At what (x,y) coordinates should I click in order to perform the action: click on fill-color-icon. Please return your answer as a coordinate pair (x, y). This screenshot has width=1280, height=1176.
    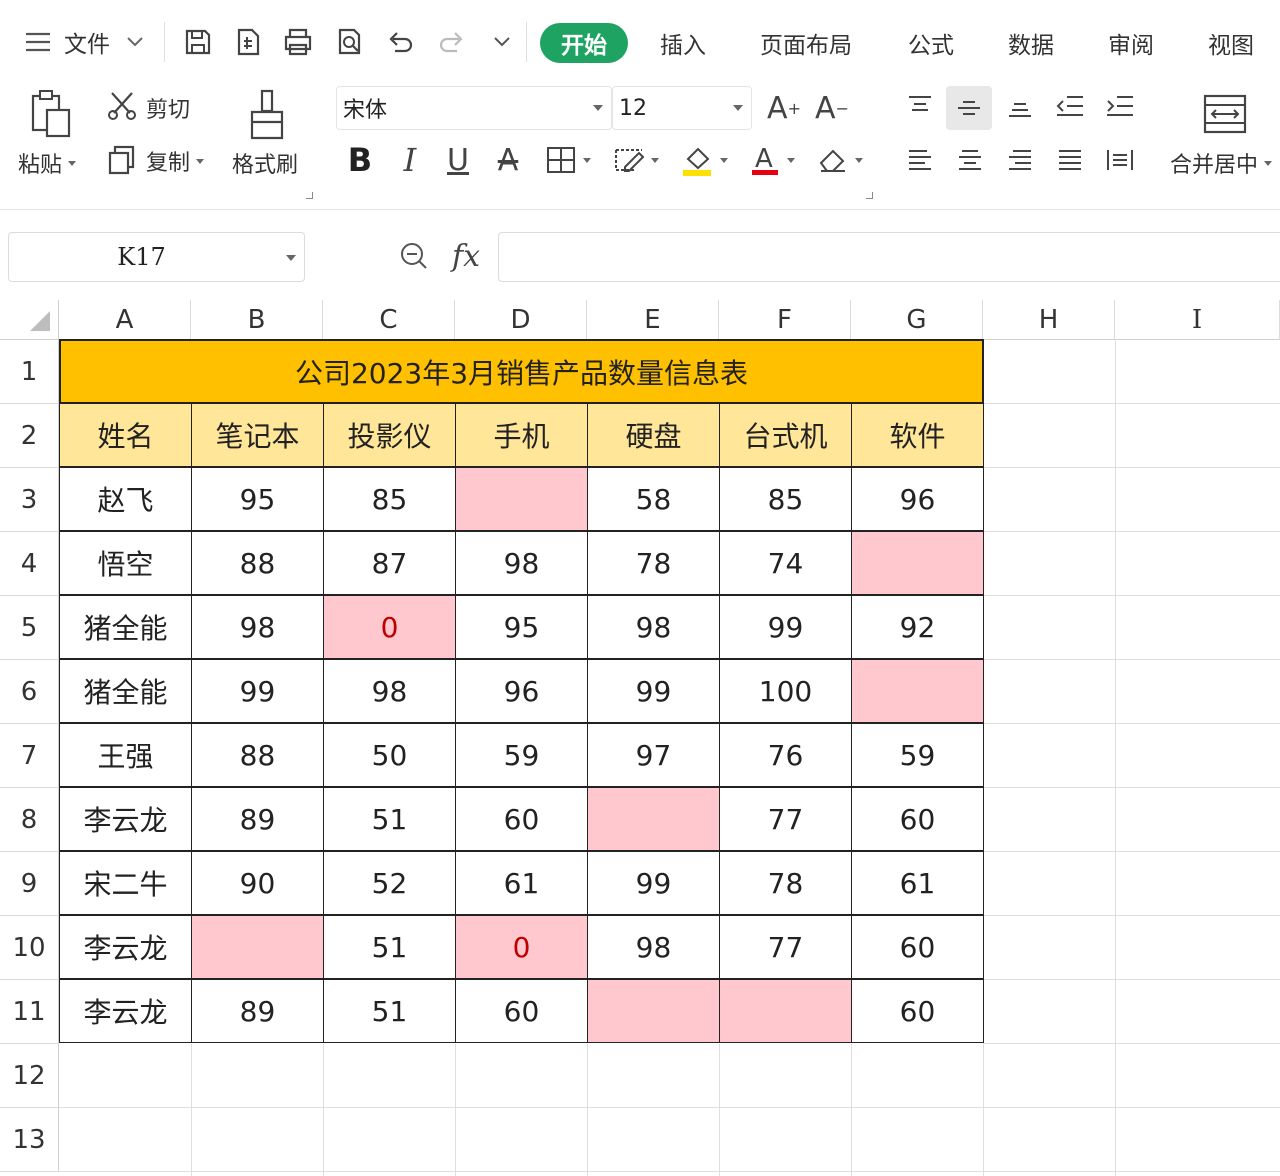
    Looking at the image, I should click on (704, 160).